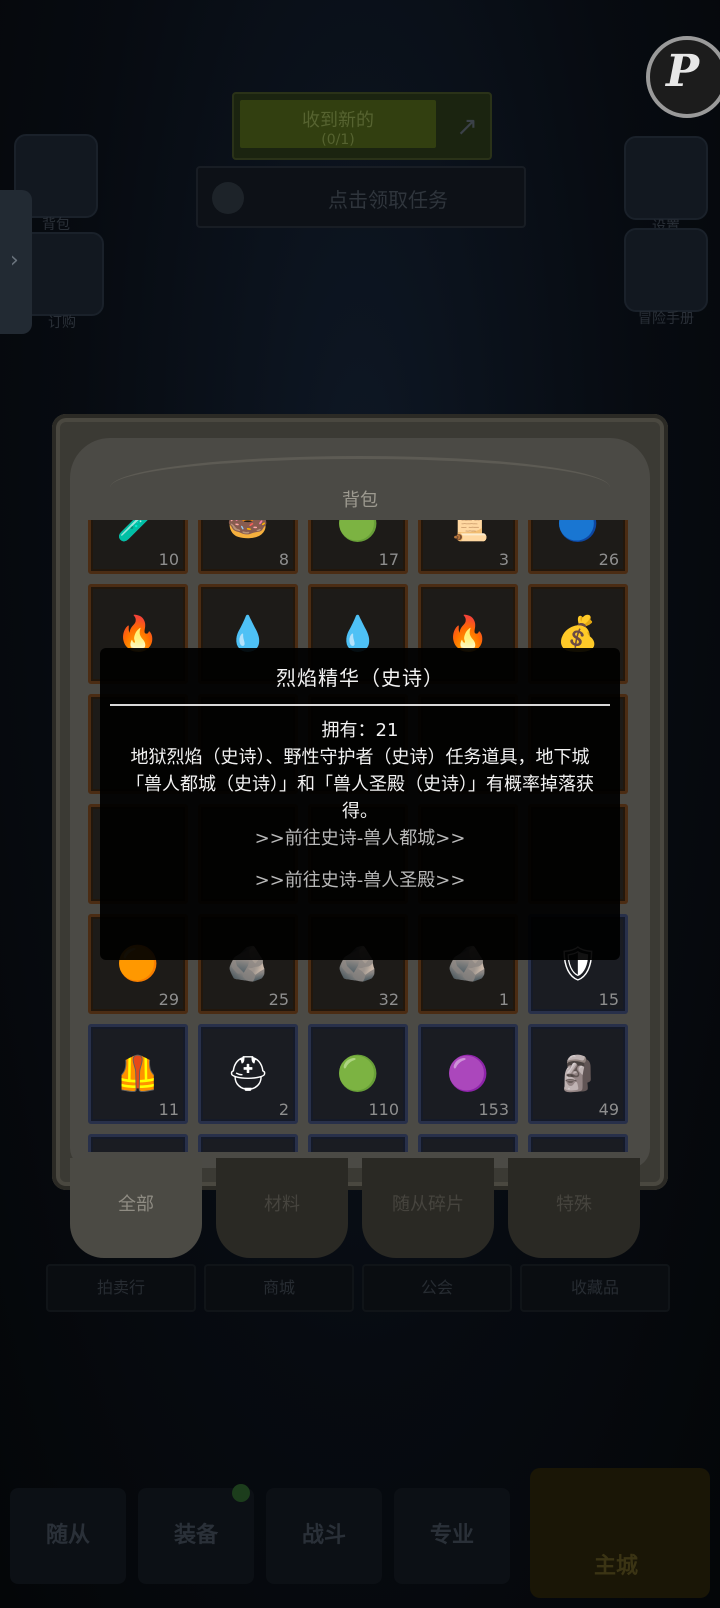 This screenshot has height=1608, width=720. I want to click on tab-materials-label: 材料, so click(282, 1204).